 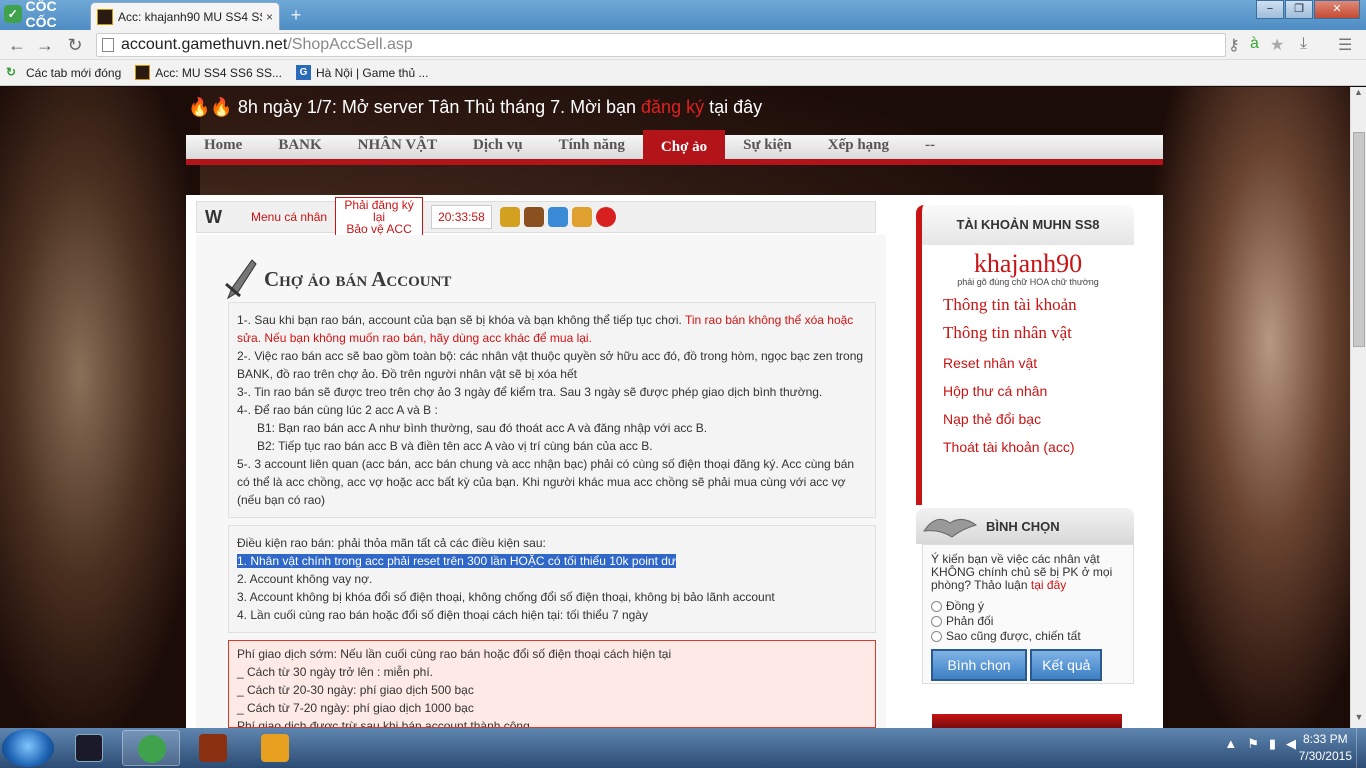 I want to click on taskbar-media, so click(x=275, y=748).